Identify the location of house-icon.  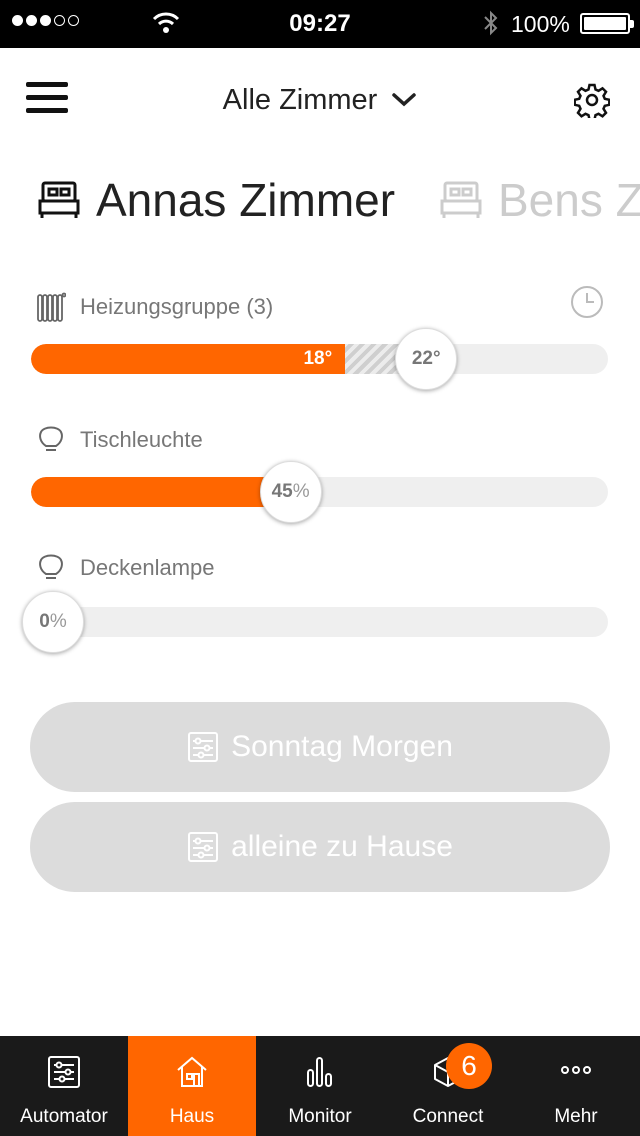
(192, 1071).